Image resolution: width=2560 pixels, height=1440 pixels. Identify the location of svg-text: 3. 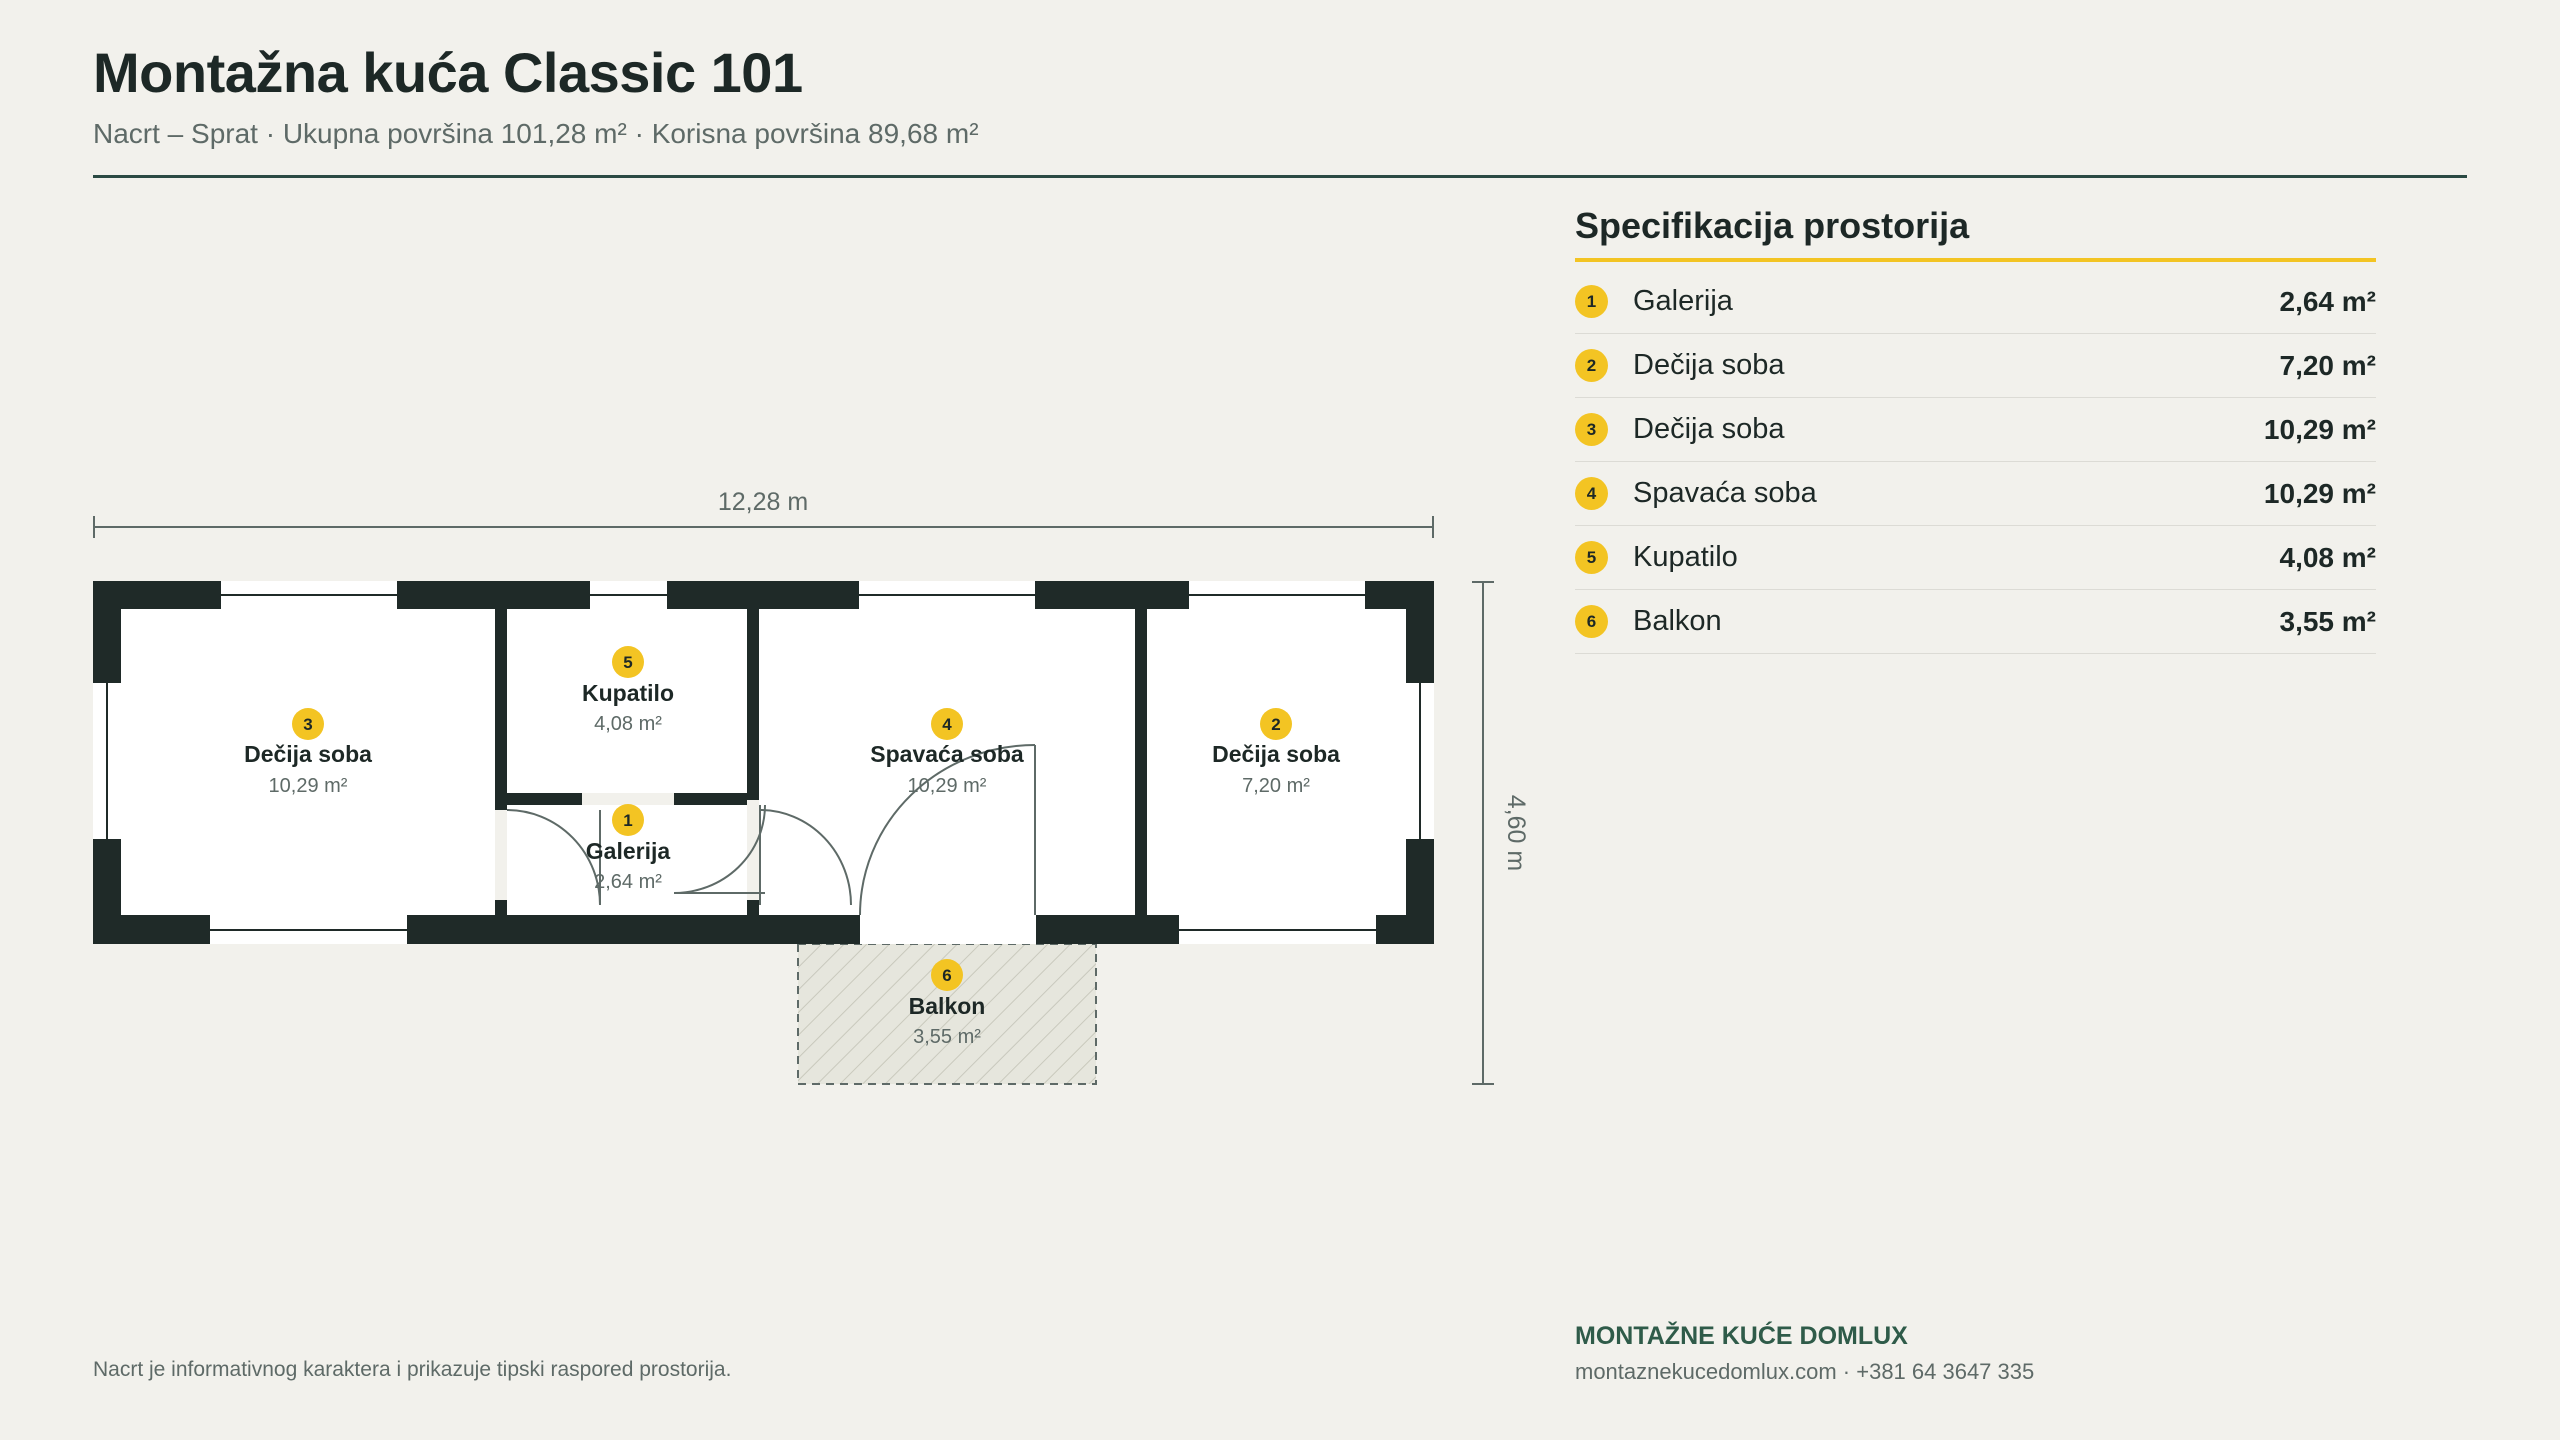
(307, 724).